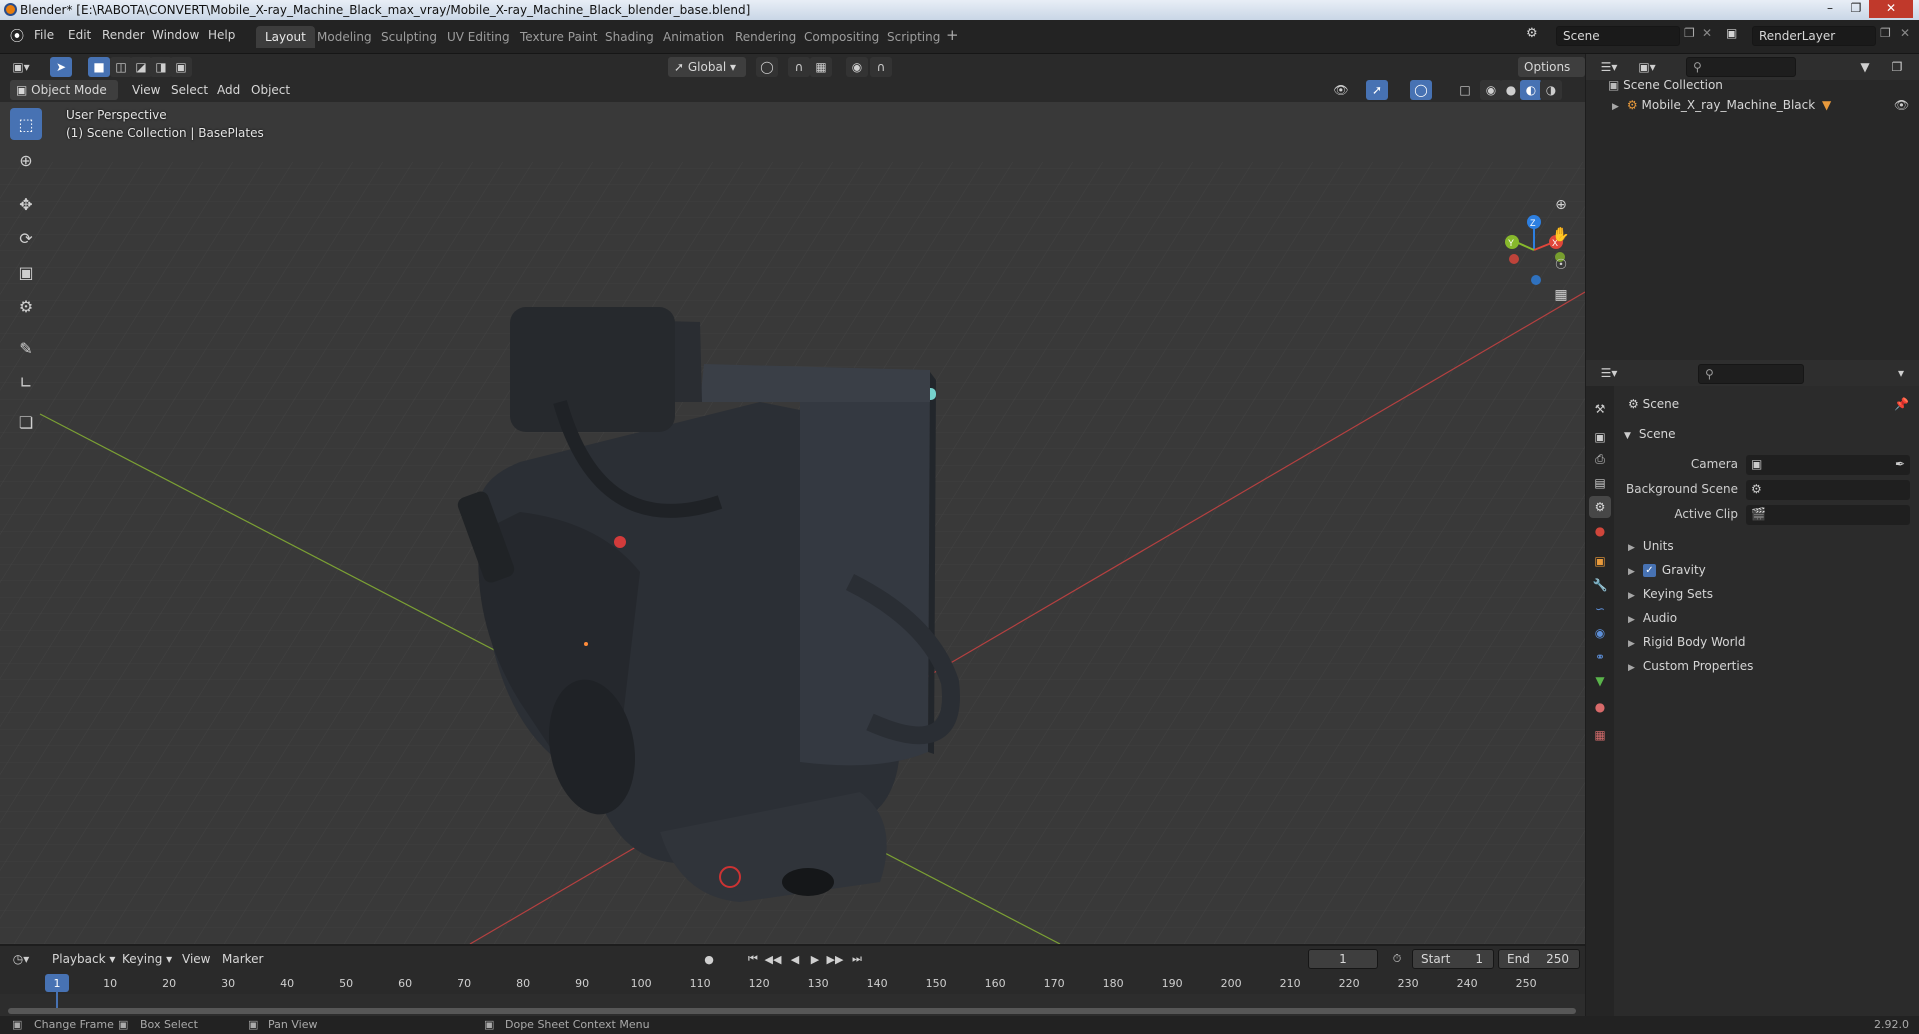  I want to click on close-icon: ✕, so click(1891, 9).